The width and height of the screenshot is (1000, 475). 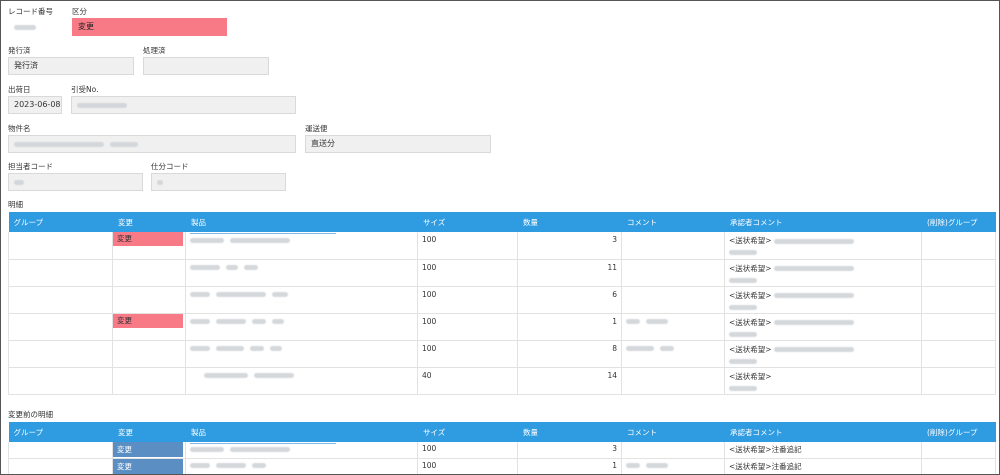 I want to click on hakkozumi-field: 発行済, so click(x=71, y=66).